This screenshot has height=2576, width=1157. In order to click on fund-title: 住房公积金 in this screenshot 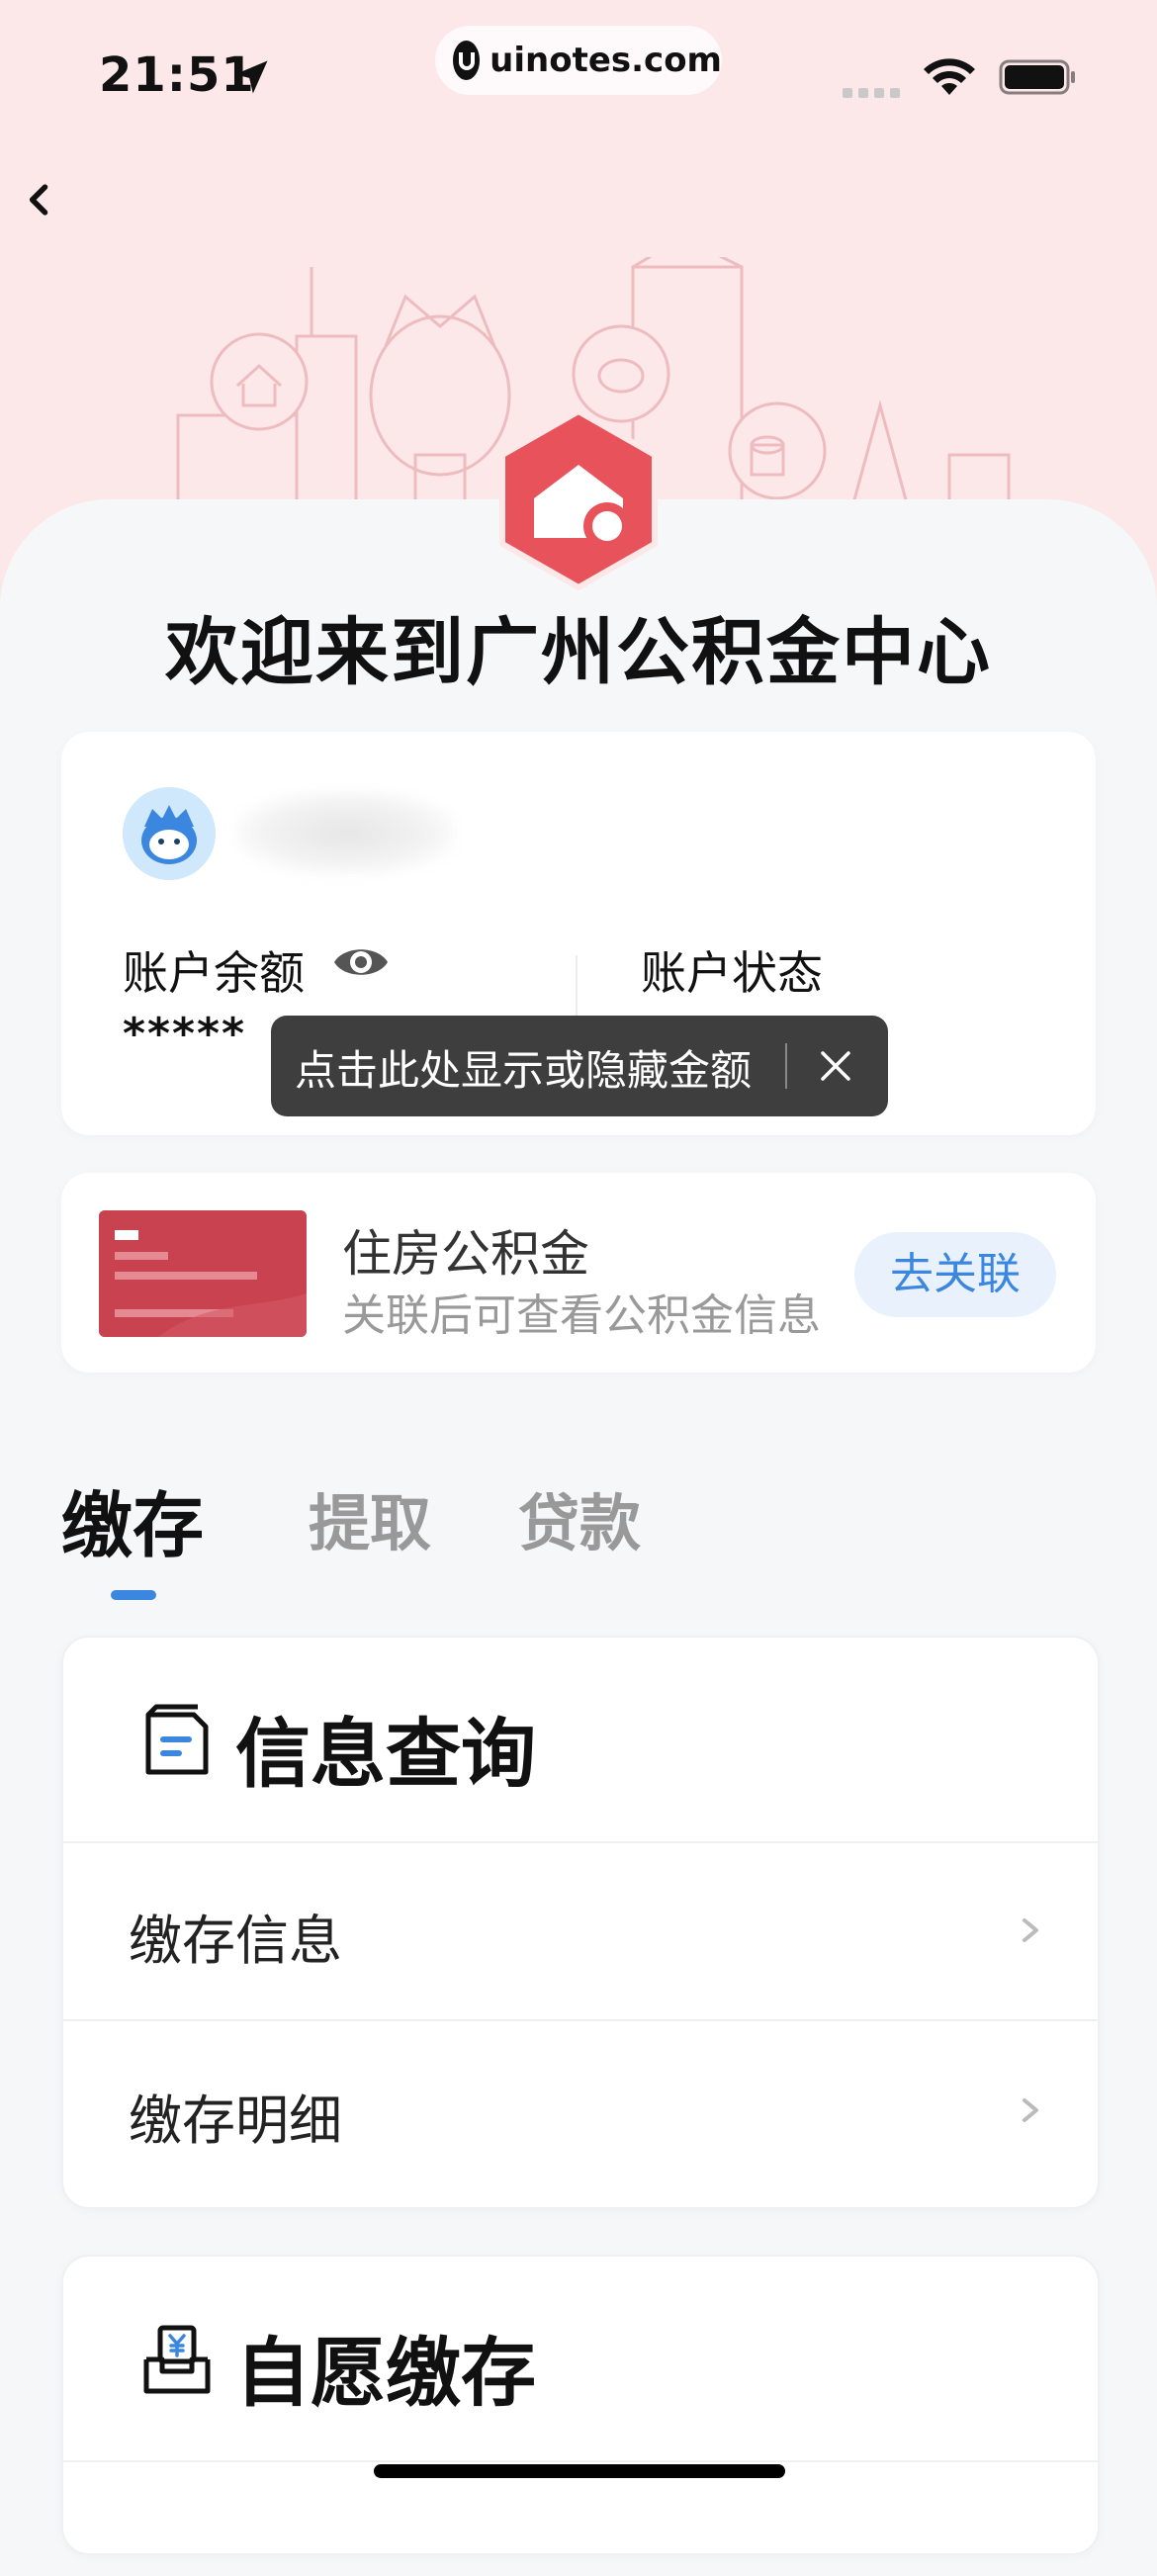, I will do `click(466, 1254)`.